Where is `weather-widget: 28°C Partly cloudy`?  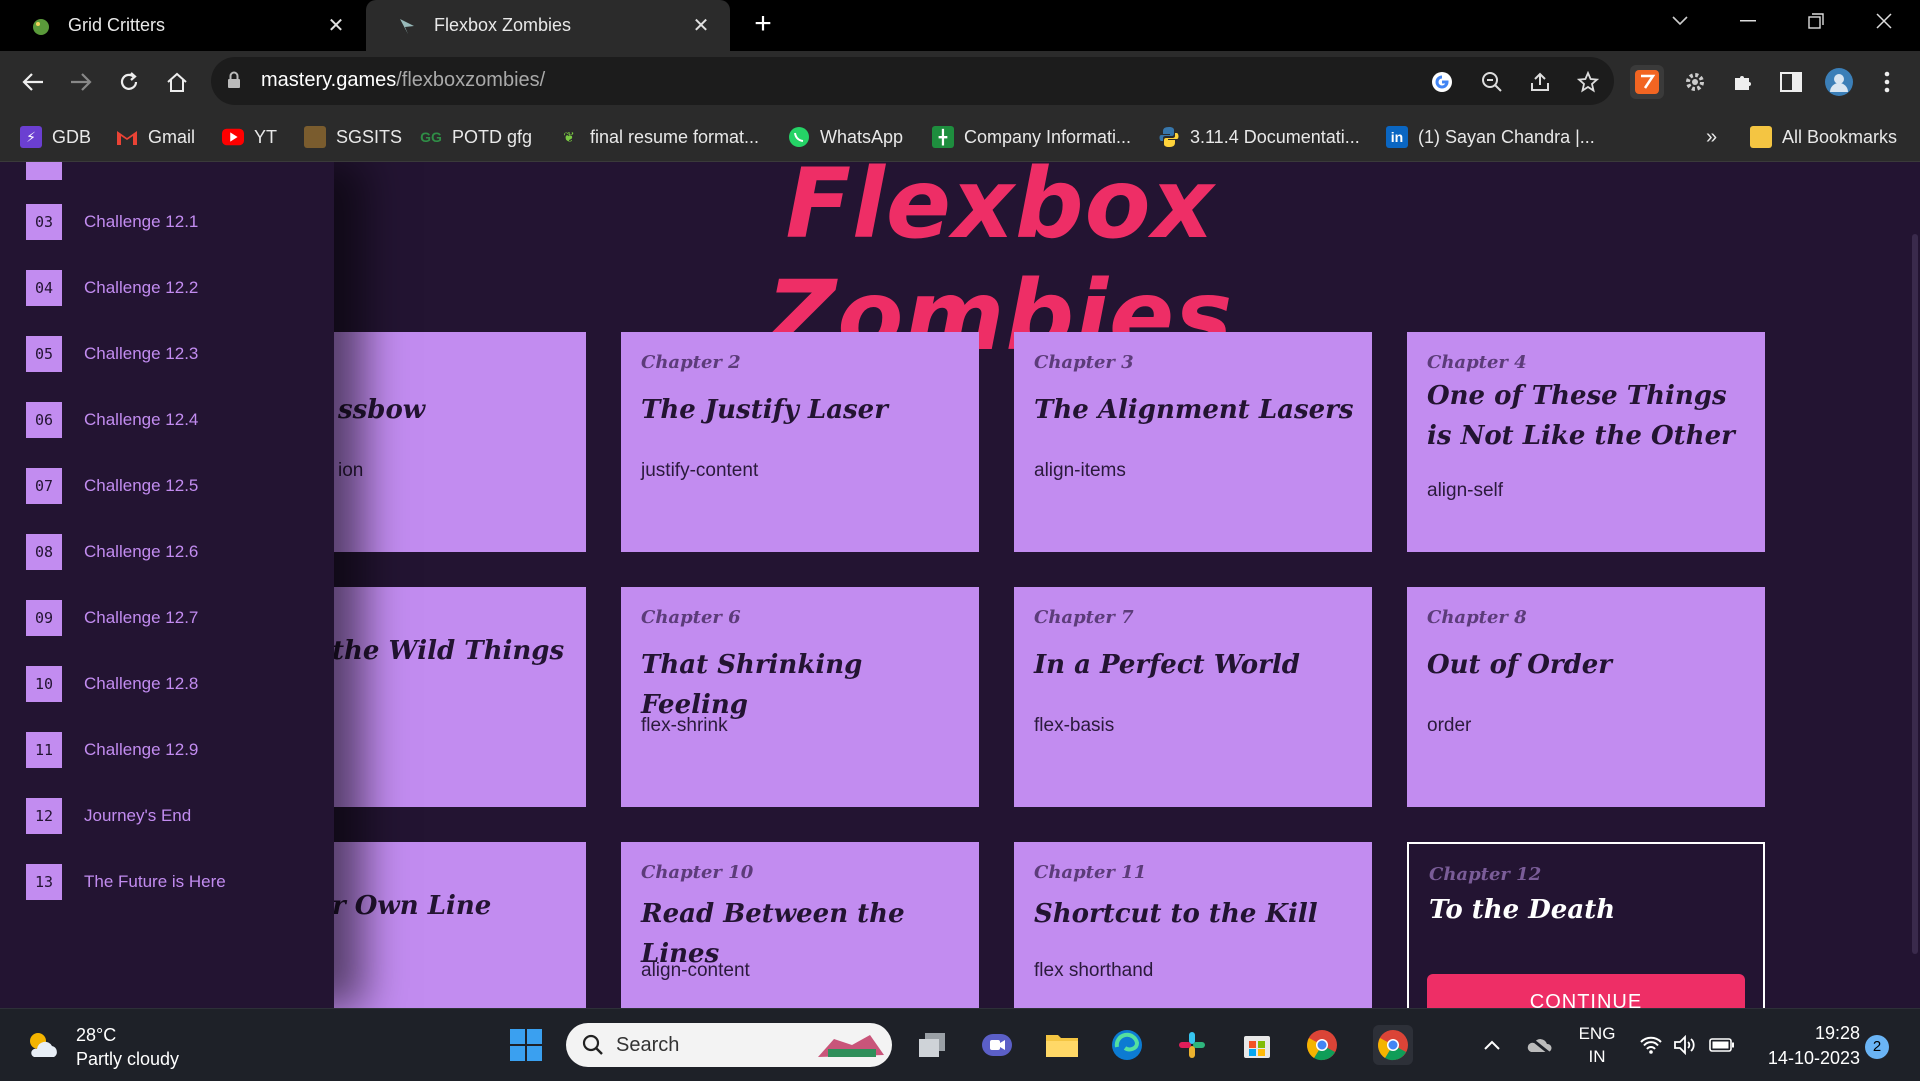 weather-widget: 28°C Partly cloudy is located at coordinates (101, 1047).